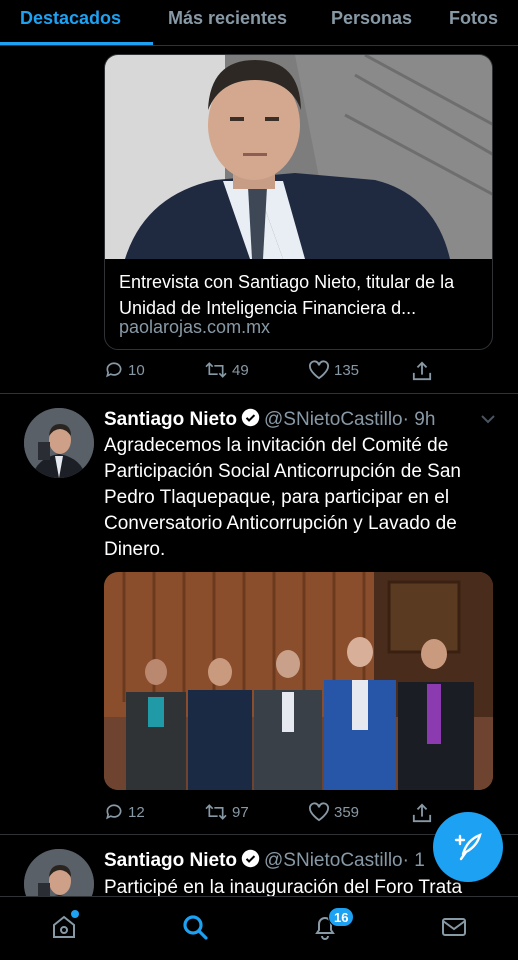  I want to click on compose-button, so click(468, 847).